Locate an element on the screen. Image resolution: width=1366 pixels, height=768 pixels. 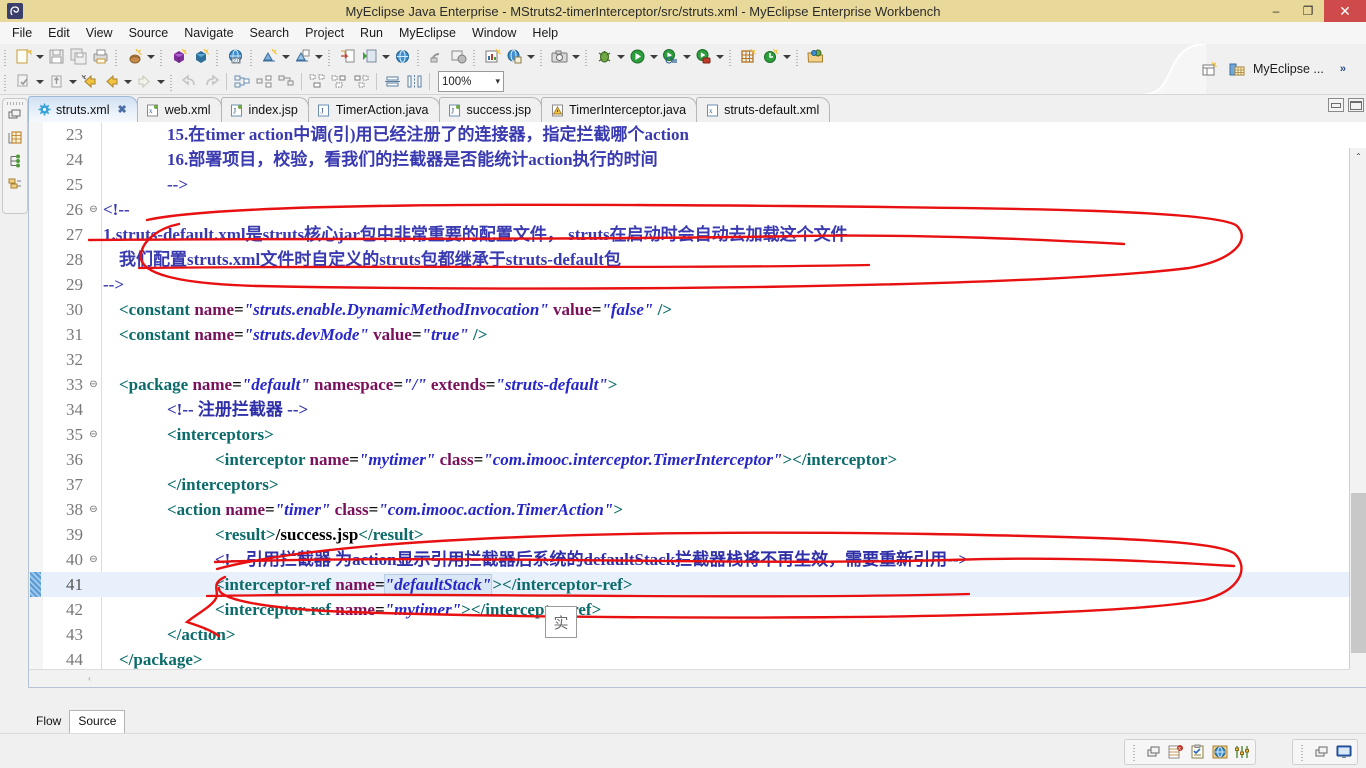
run-server-icon is located at coordinates (369, 57).